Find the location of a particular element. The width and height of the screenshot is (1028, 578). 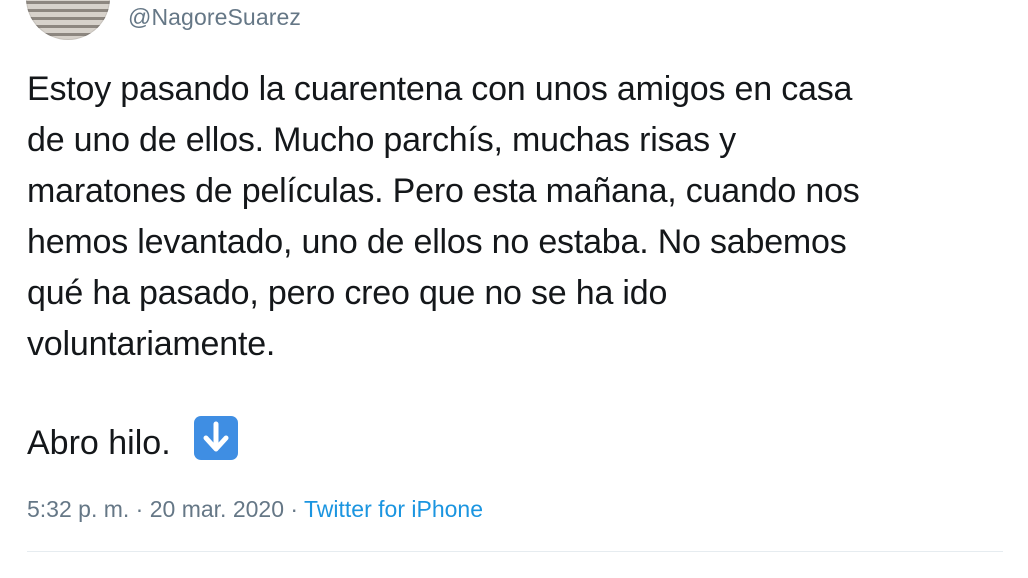

divider is located at coordinates (515, 551).